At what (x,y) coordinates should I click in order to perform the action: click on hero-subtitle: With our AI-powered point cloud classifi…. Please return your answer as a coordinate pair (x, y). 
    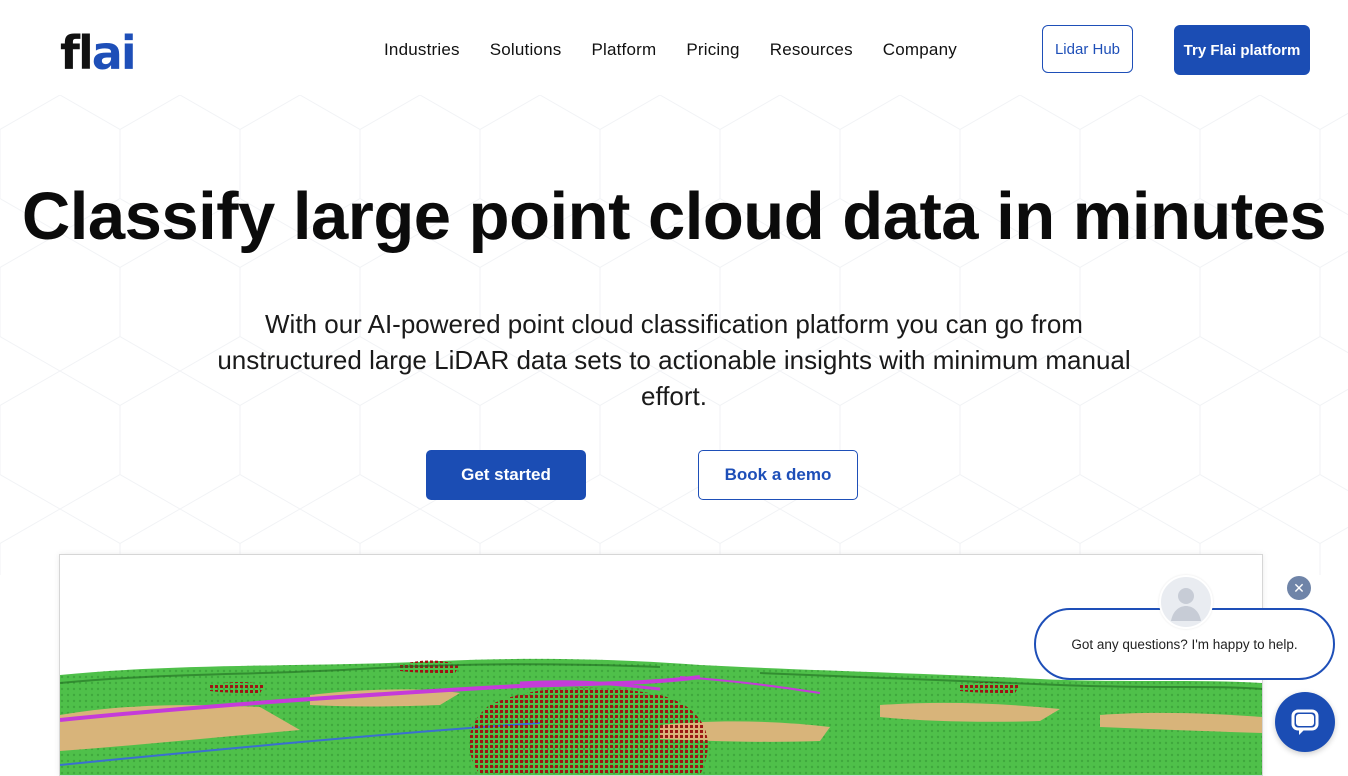
    Looking at the image, I should click on (674, 360).